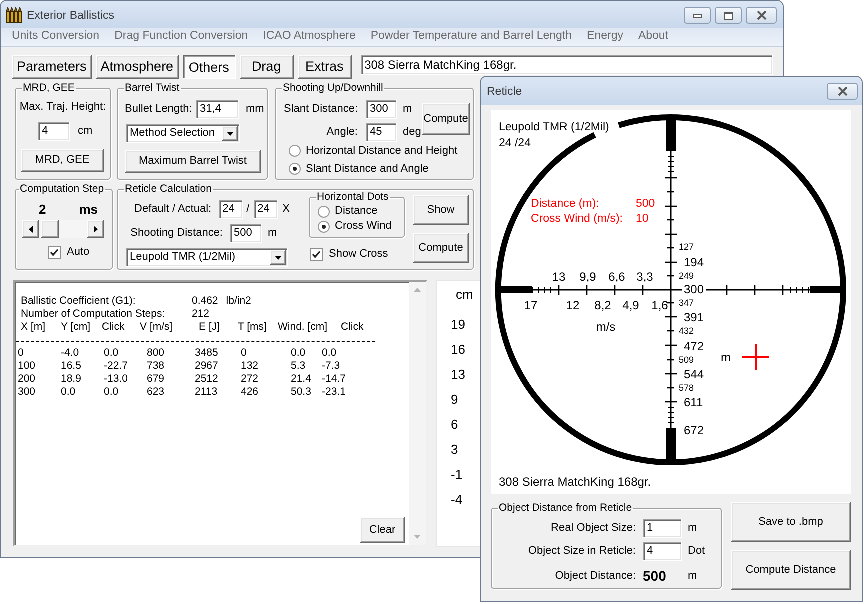 The width and height of the screenshot is (864, 604). Describe the element at coordinates (686, 247) in the screenshot. I see `distance-scale-label: 127` at that location.